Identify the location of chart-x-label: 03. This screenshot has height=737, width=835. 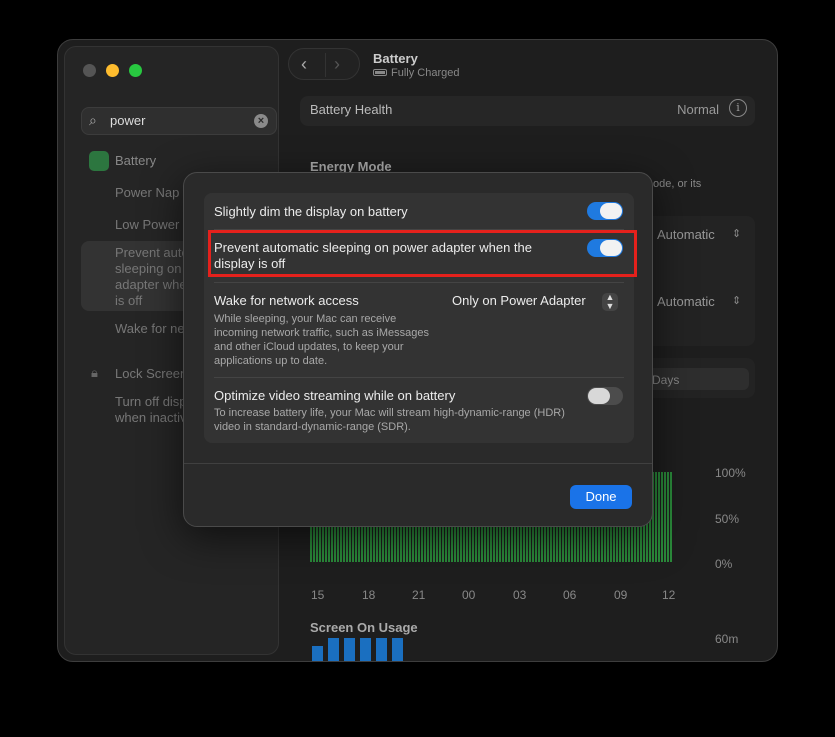
(520, 595).